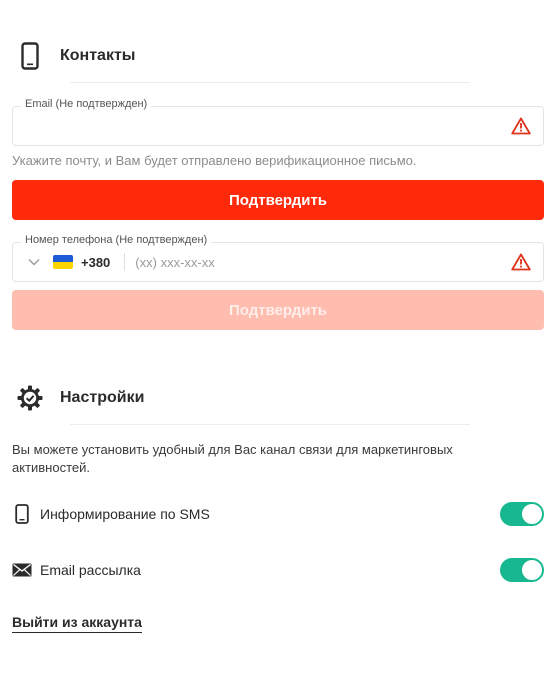 The width and height of the screenshot is (559, 690). Describe the element at coordinates (90, 570) in the screenshot. I see `pref-label-email: Email рассылка` at that location.